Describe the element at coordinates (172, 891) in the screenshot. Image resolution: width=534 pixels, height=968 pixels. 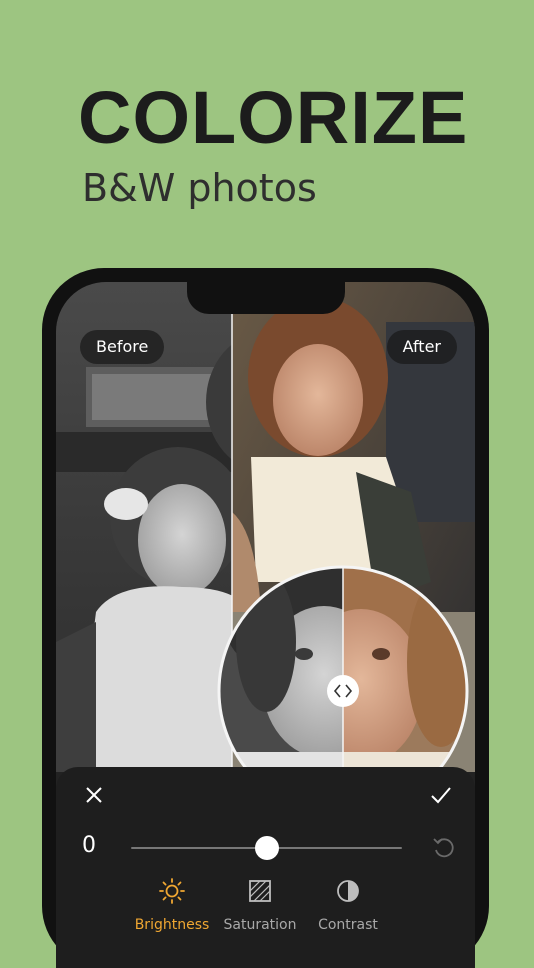
I see `sun-icon` at that location.